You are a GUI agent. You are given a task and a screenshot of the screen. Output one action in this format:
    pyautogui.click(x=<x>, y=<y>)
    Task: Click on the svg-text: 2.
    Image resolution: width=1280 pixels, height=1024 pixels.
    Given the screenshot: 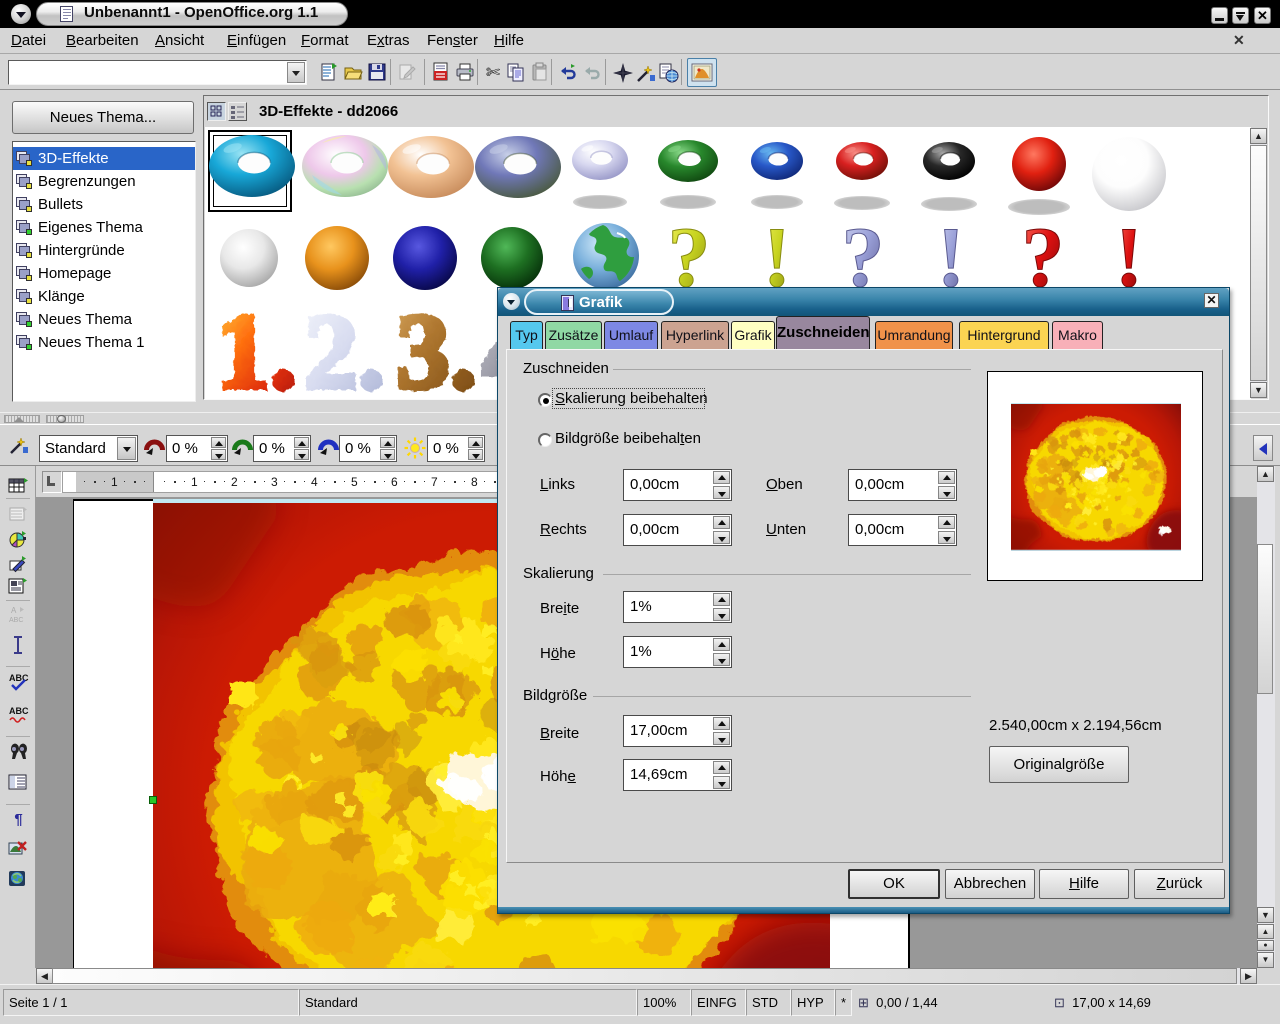 What is the action you would take?
    pyautogui.click(x=343, y=353)
    